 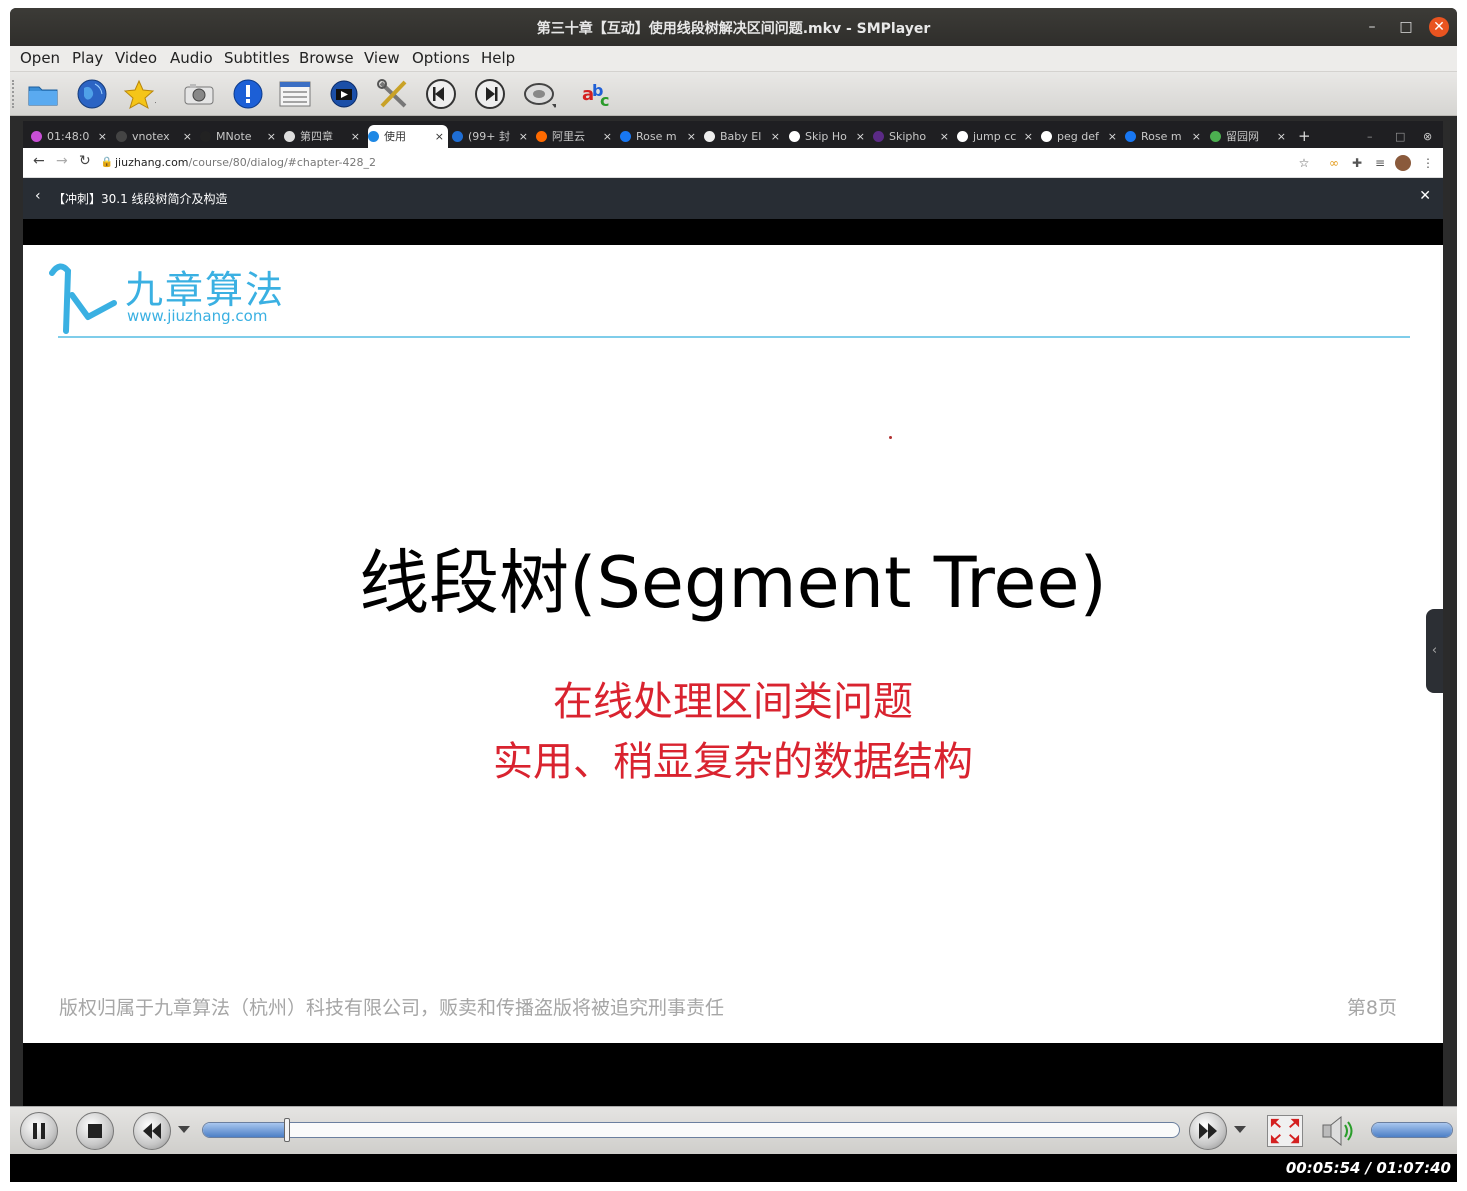 What do you see at coordinates (490, 94) in the screenshot?
I see `next-icon` at bounding box center [490, 94].